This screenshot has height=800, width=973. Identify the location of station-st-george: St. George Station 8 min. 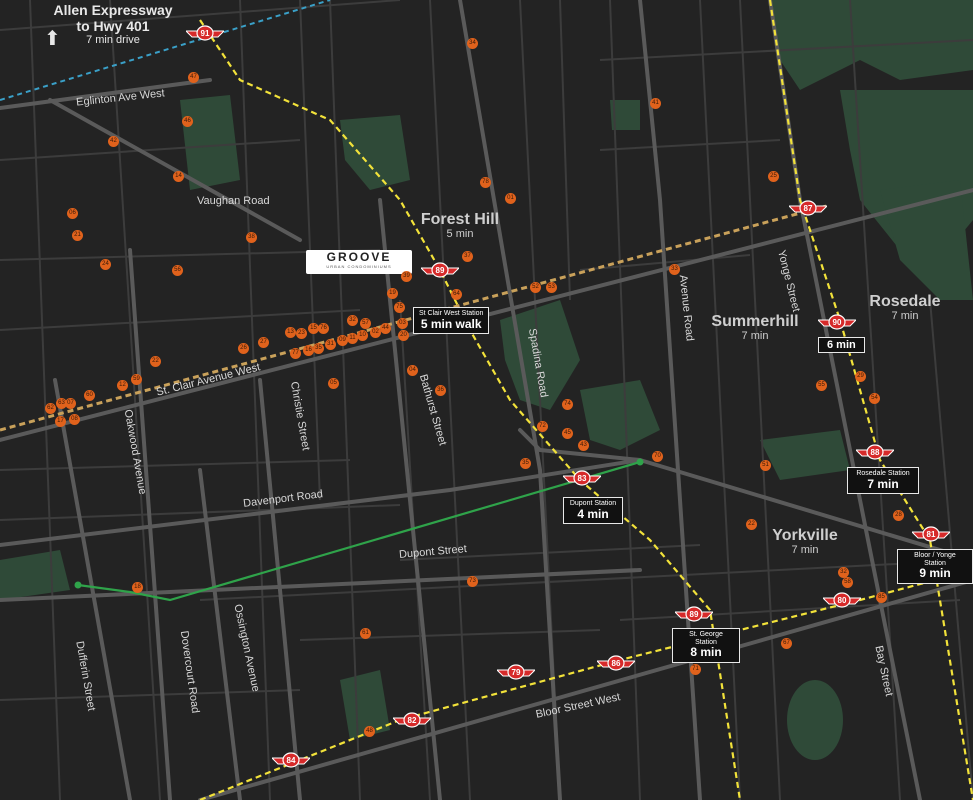
(706, 645).